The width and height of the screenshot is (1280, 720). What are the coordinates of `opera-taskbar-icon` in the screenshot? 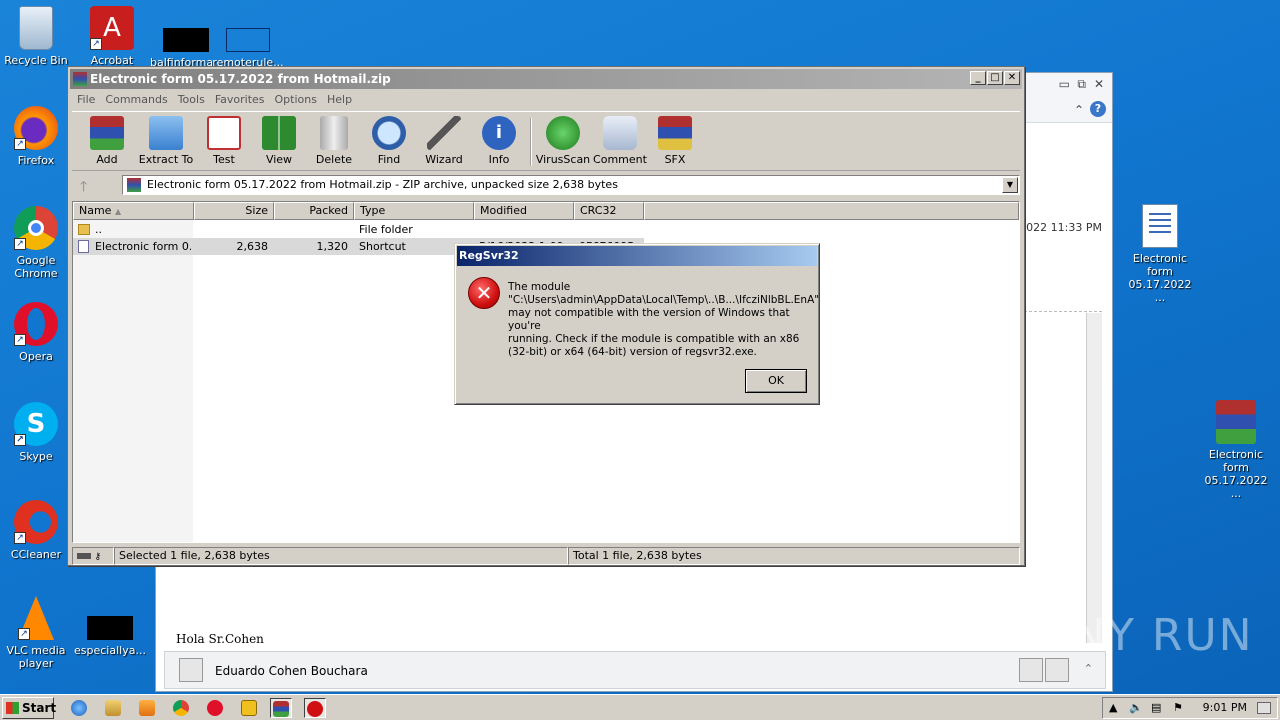 It's located at (215, 708).